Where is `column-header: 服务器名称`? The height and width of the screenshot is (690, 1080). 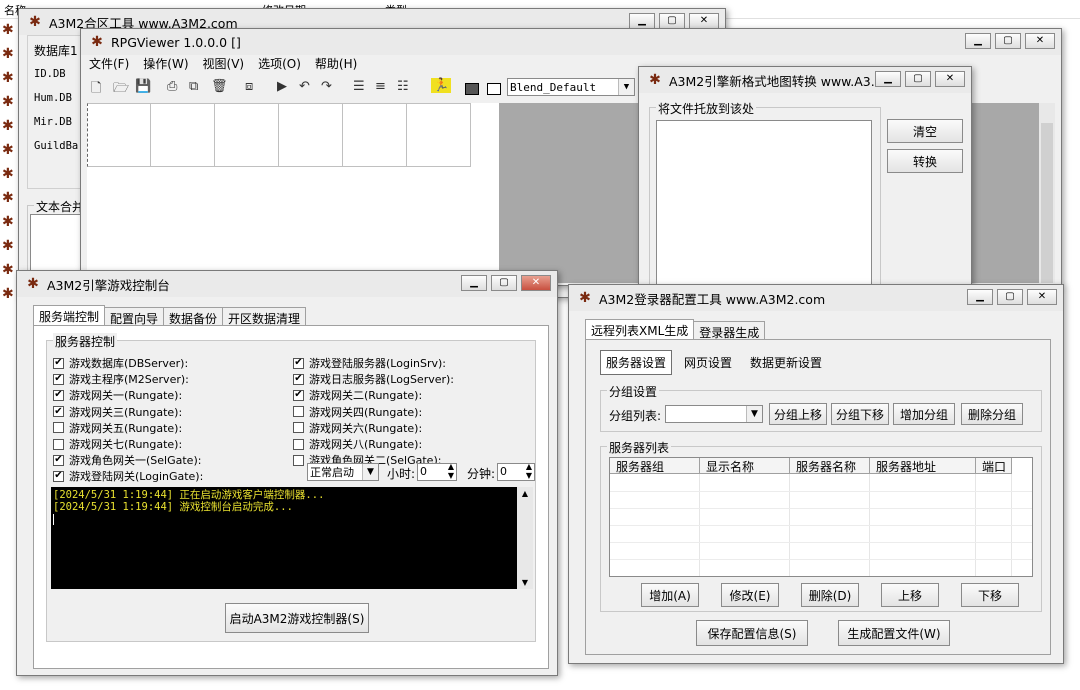
column-header: 服务器名称 is located at coordinates (830, 466).